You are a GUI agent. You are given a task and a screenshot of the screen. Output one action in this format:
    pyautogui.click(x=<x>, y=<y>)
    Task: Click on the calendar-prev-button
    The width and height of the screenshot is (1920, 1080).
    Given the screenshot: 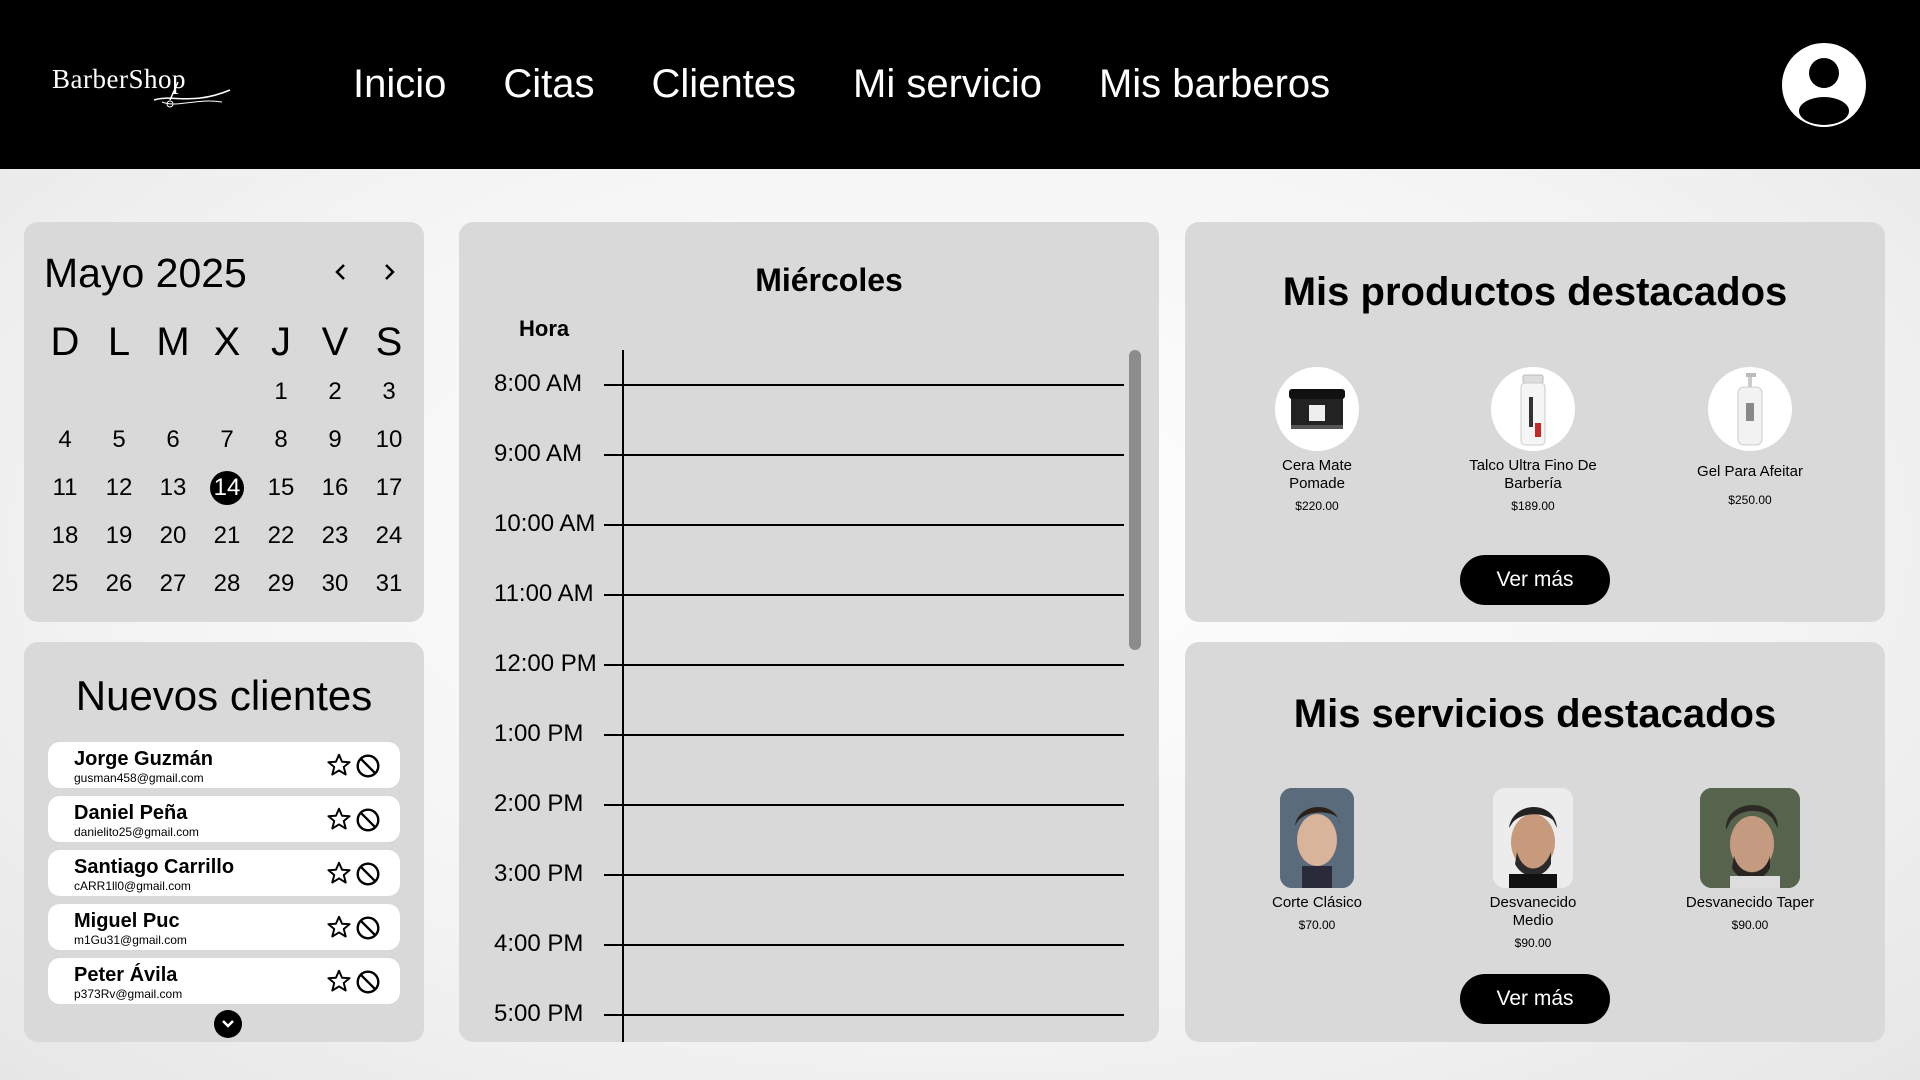 What is the action you would take?
    pyautogui.click(x=341, y=272)
    